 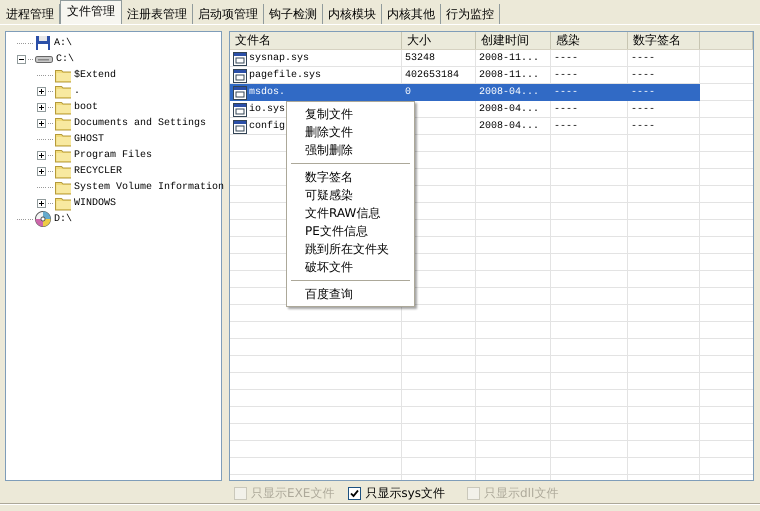 What do you see at coordinates (267, 92) in the screenshot?
I see `table-cell: msdos.` at bounding box center [267, 92].